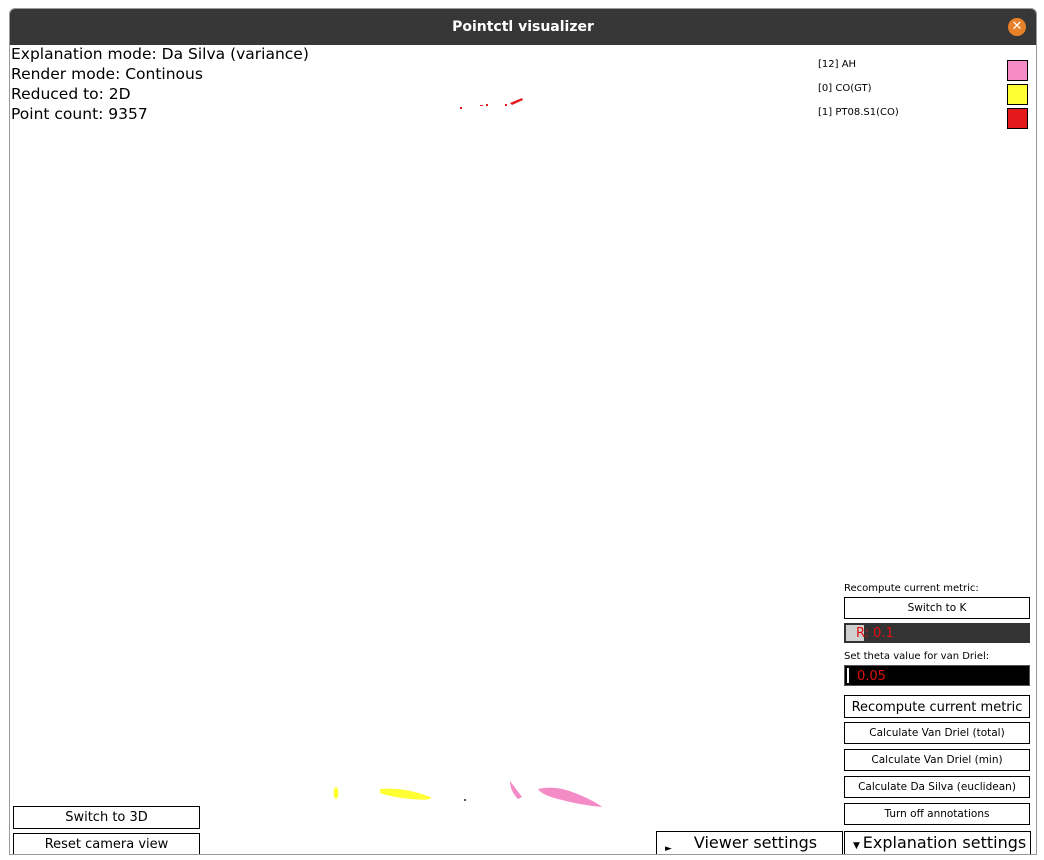 The width and height of the screenshot is (1044, 860). I want to click on cluster-yellow, so click(382, 793).